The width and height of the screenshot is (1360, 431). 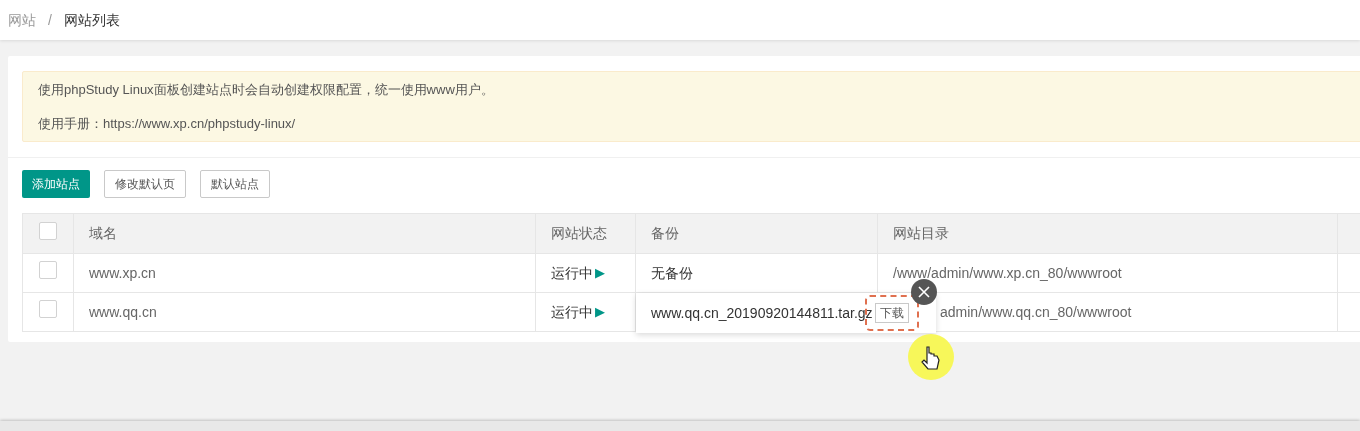 What do you see at coordinates (91, 20) in the screenshot?
I see `breadcrumb-item: 网站列表` at bounding box center [91, 20].